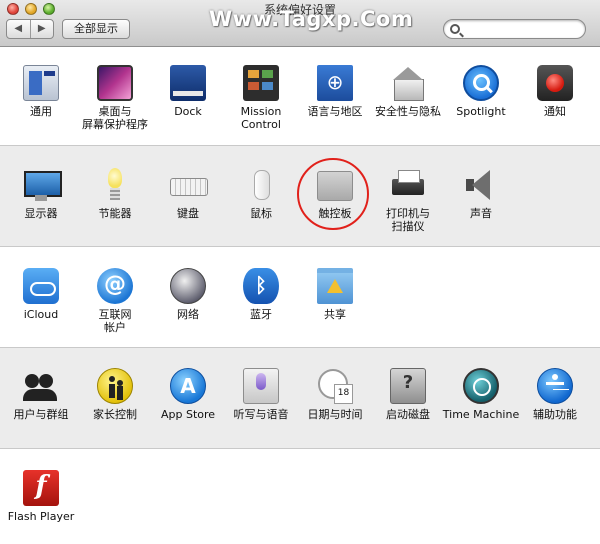  I want to click on search-field, so click(514, 29).